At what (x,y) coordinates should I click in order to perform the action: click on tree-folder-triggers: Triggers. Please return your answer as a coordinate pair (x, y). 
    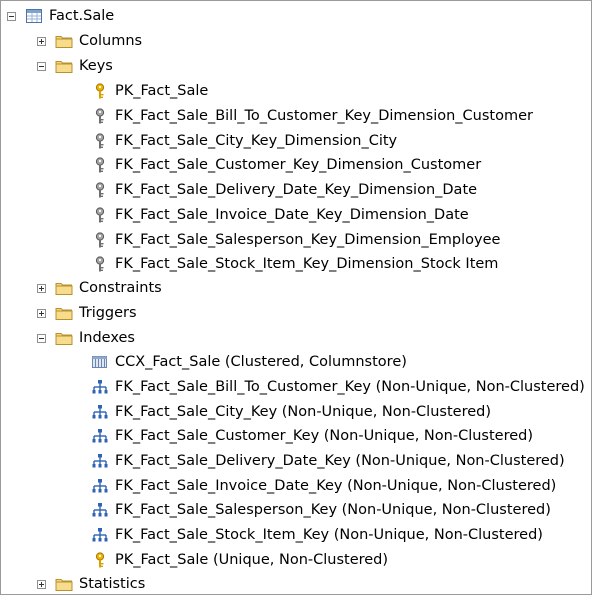
    Looking at the image, I should click on (87, 313).